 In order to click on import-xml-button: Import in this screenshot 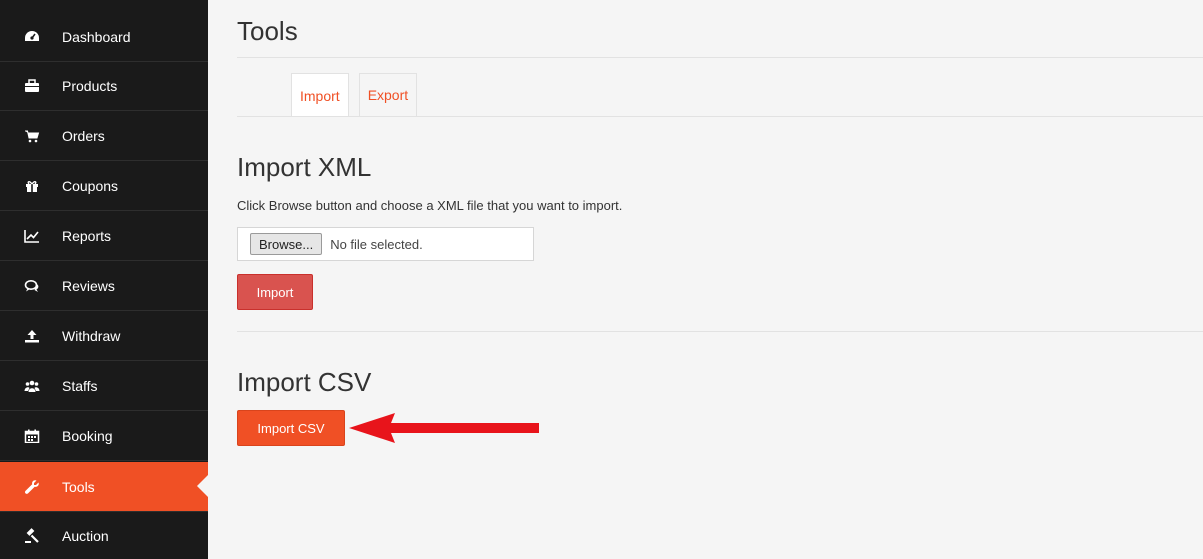, I will do `click(275, 292)`.